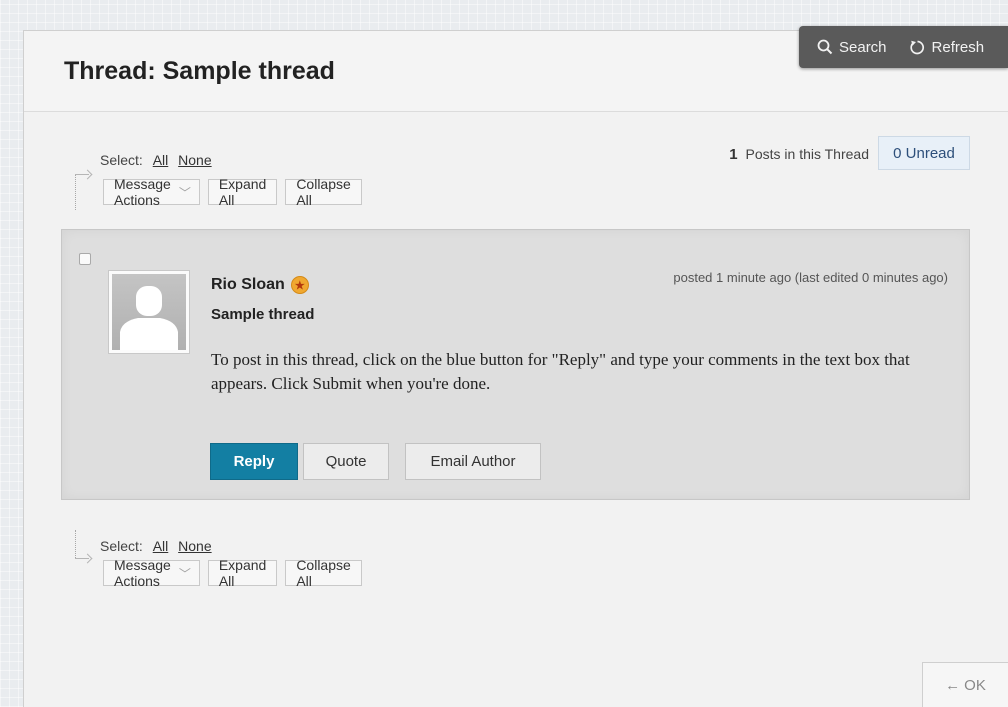  I want to click on default-user-icon, so click(149, 312).